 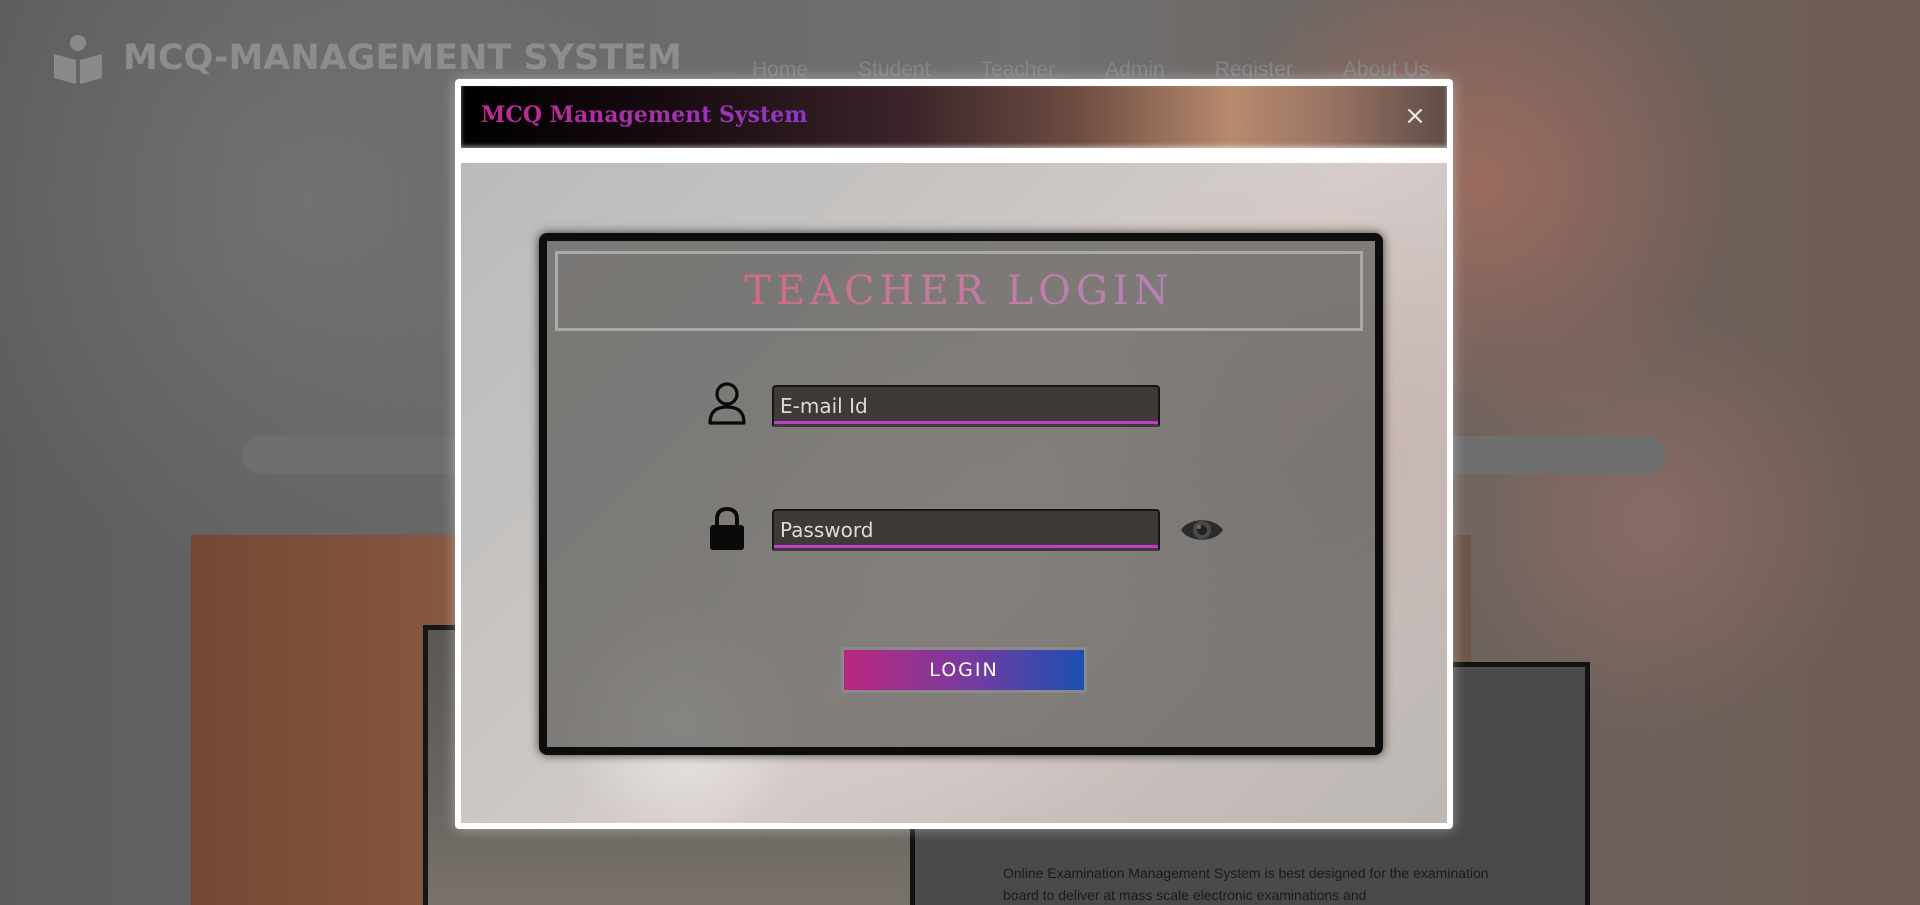 I want to click on modal-header: MCQ Management System ×, so click(x=954, y=117).